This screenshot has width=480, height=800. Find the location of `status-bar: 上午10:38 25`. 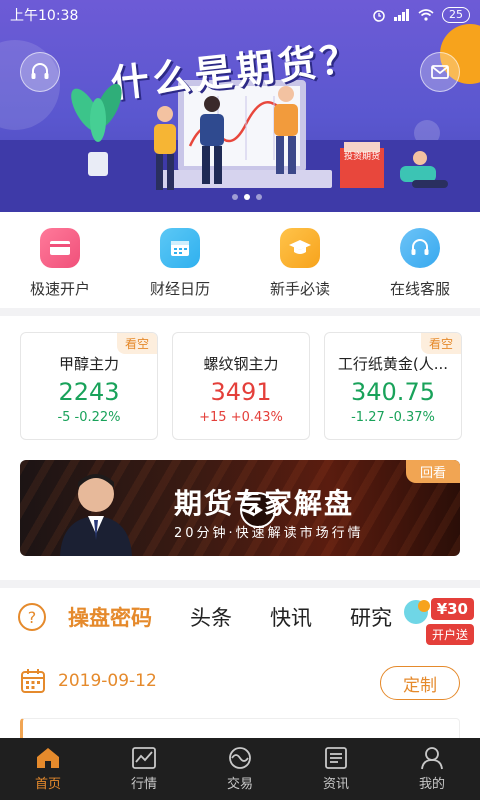

status-bar: 上午10:38 25 is located at coordinates (240, 15).